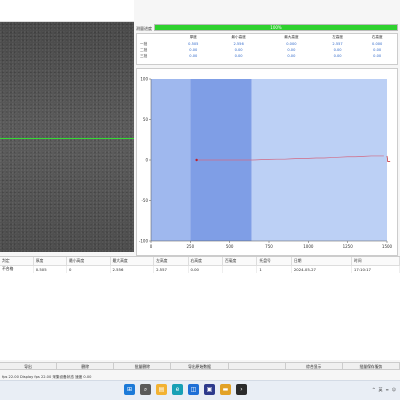 The width and height of the screenshot is (400, 400). Describe the element at coordinates (388, 158) in the screenshot. I see `series-line` at that location.